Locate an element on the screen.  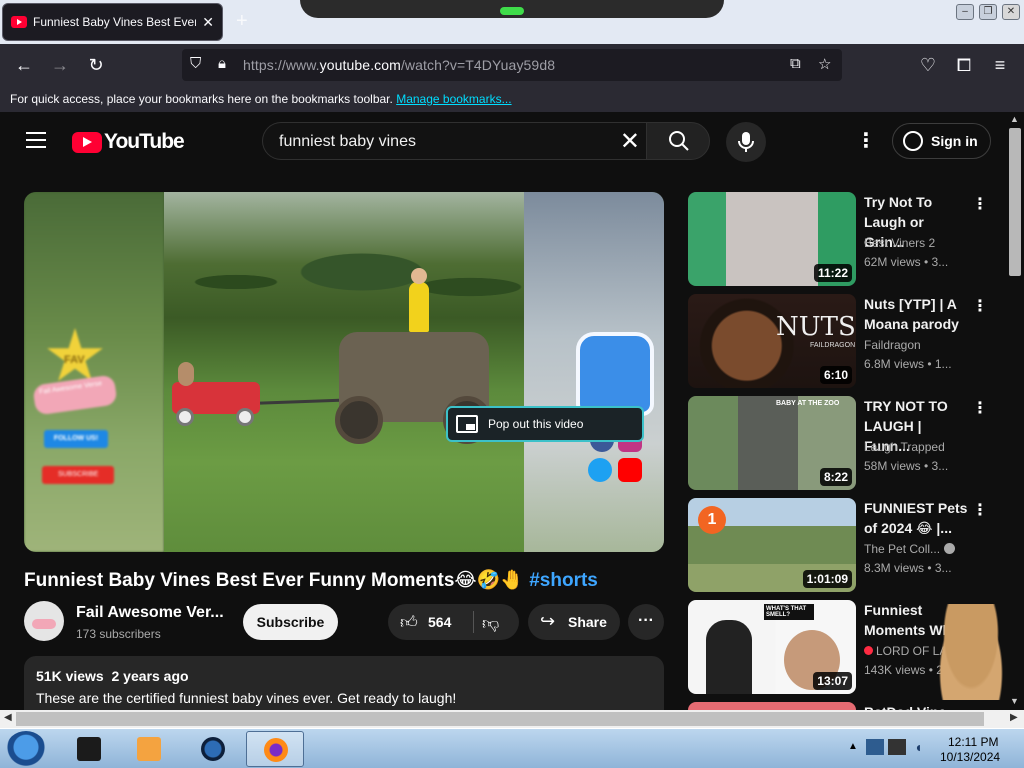
dislike-icon: 👎︎ is located at coordinates (490, 623).